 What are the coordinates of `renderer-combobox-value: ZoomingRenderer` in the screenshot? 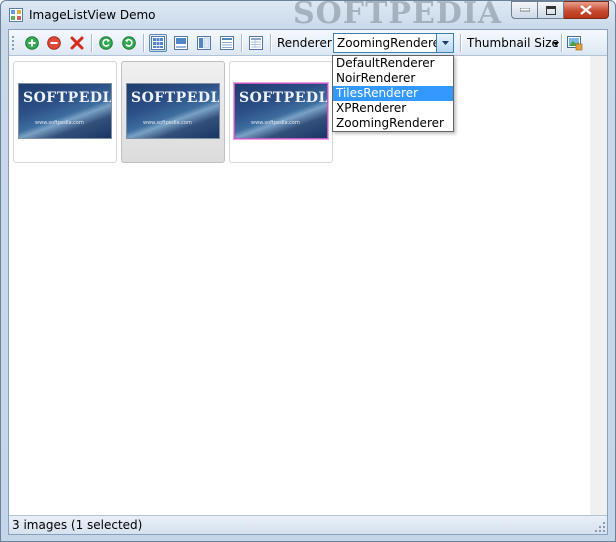 It's located at (391, 43).